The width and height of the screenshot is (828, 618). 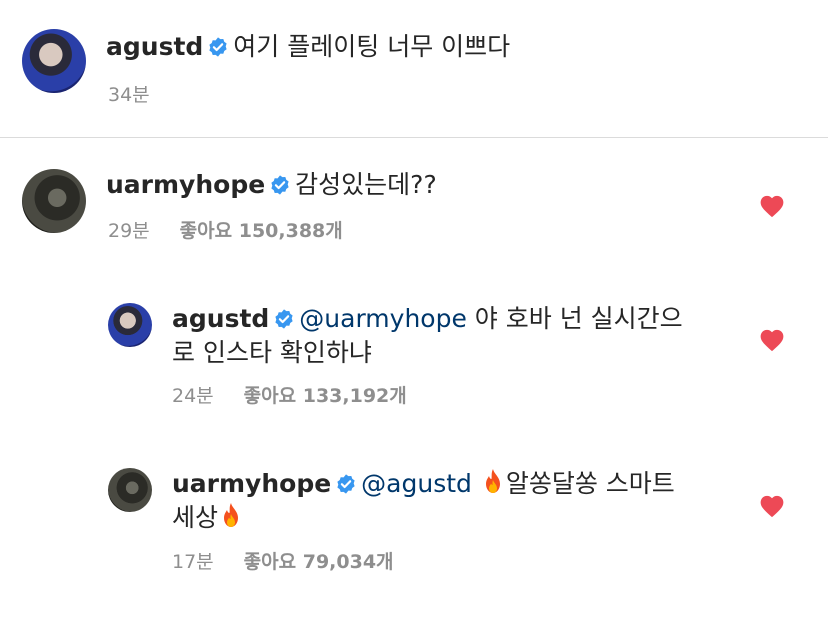 I want to click on reply-line-1: agustd @uarmyhope 야 호바 넌 실시간으, so click(x=427, y=319).